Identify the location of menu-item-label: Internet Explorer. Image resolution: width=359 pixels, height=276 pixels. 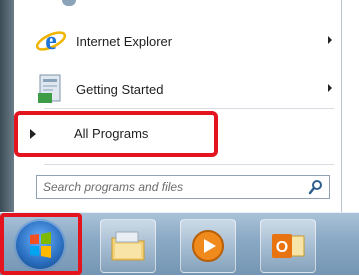
(124, 41).